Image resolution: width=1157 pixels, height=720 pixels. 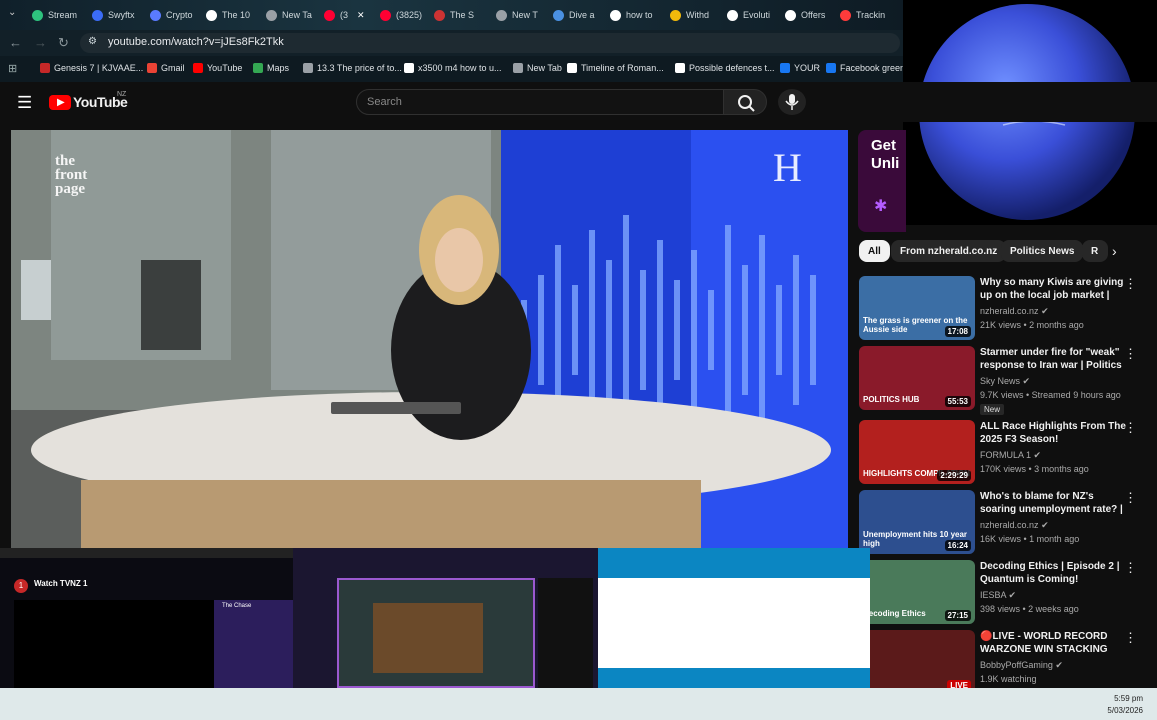 I want to click on video-thumbnail: HIGHLIGHTS COMPILATION 2:29:29, so click(x=917, y=452).